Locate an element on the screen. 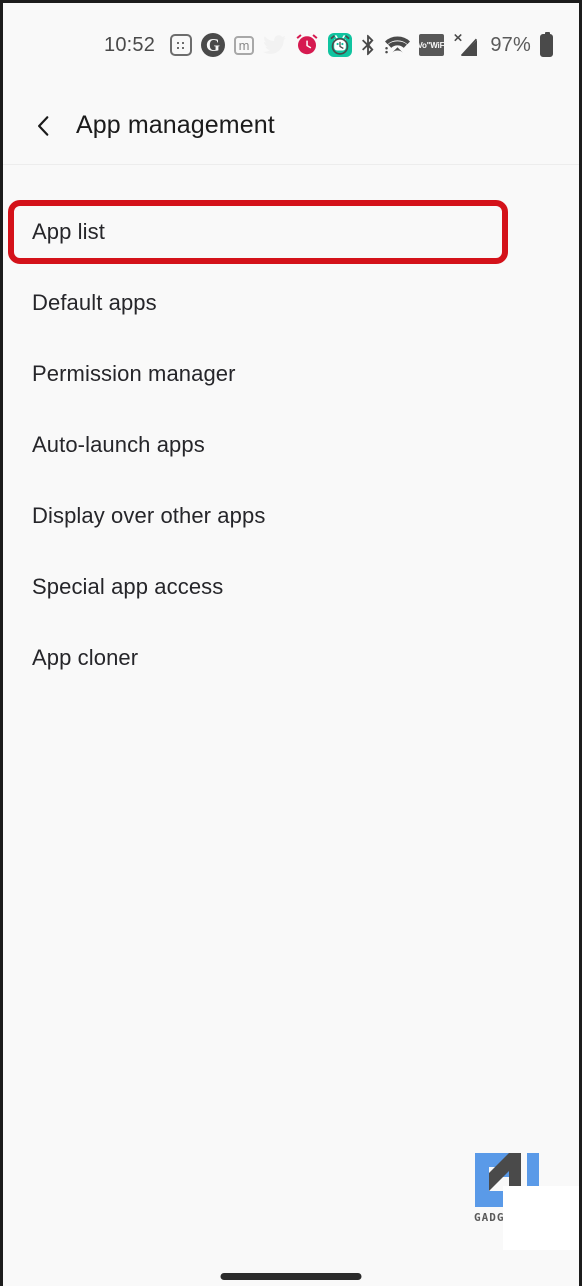 The width and height of the screenshot is (582, 1286). vowifi-line2: WiFi is located at coordinates (438, 45).